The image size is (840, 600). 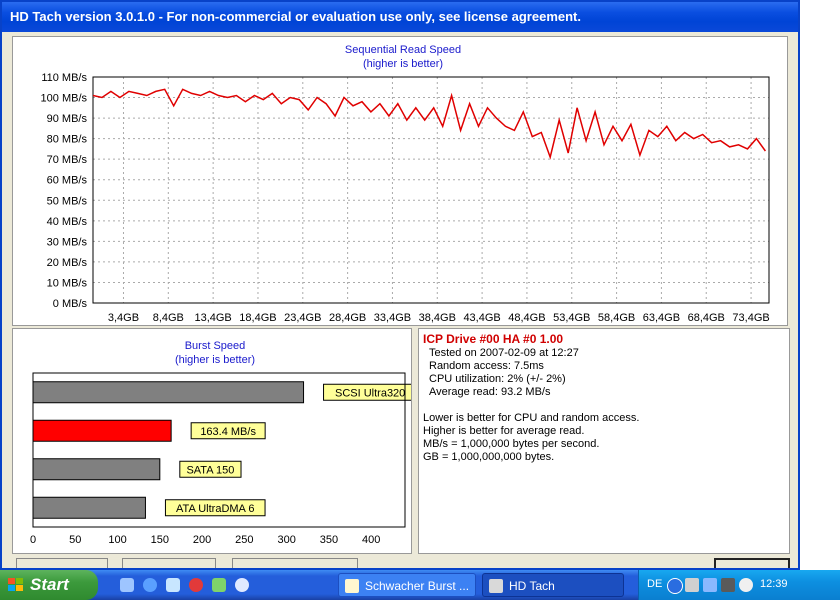 I want to click on random-access: Random access: 7.5ms, so click(x=486, y=366).